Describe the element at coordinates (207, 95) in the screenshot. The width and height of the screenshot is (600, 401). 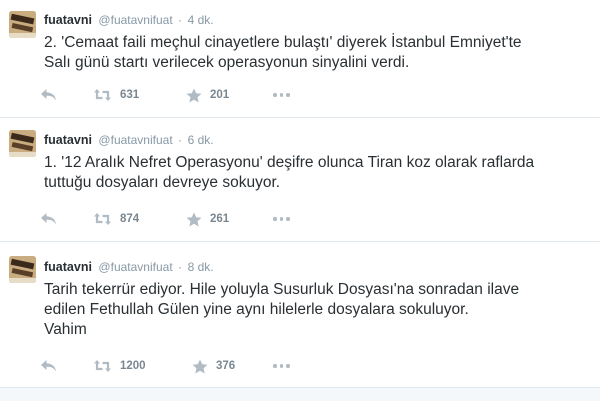
I see `favorite-button: 201` at that location.